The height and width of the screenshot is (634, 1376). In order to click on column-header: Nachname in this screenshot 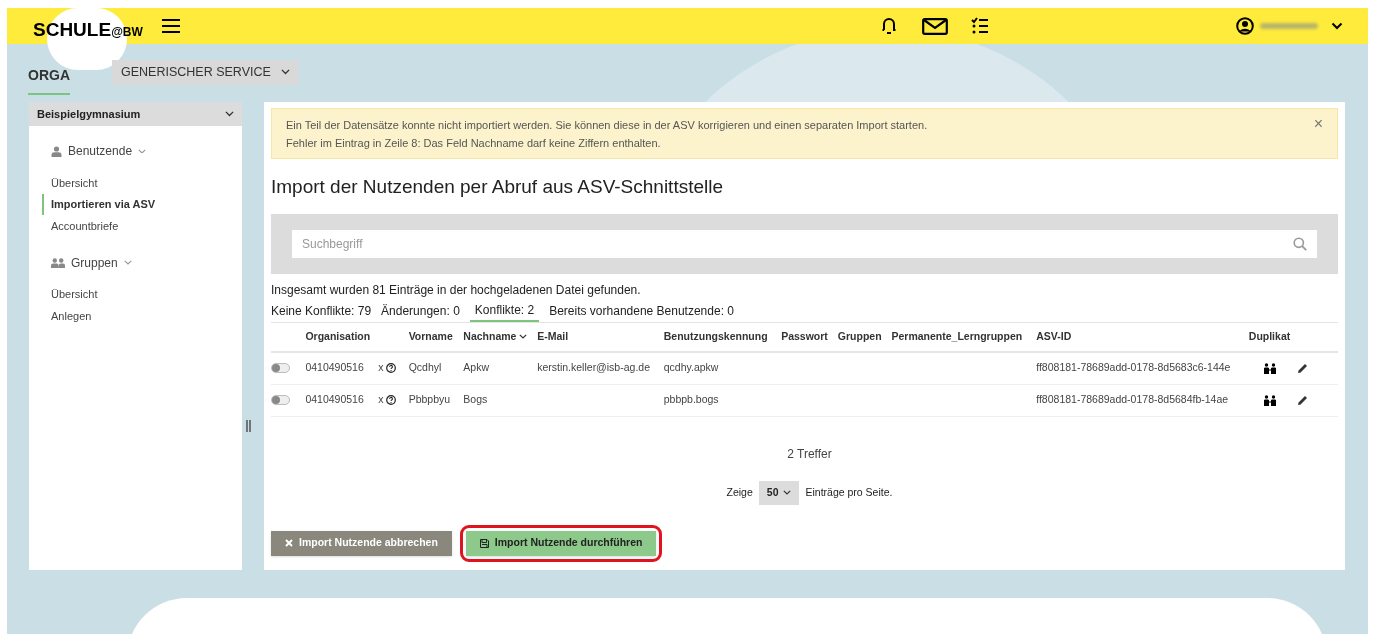, I will do `click(495, 336)`.